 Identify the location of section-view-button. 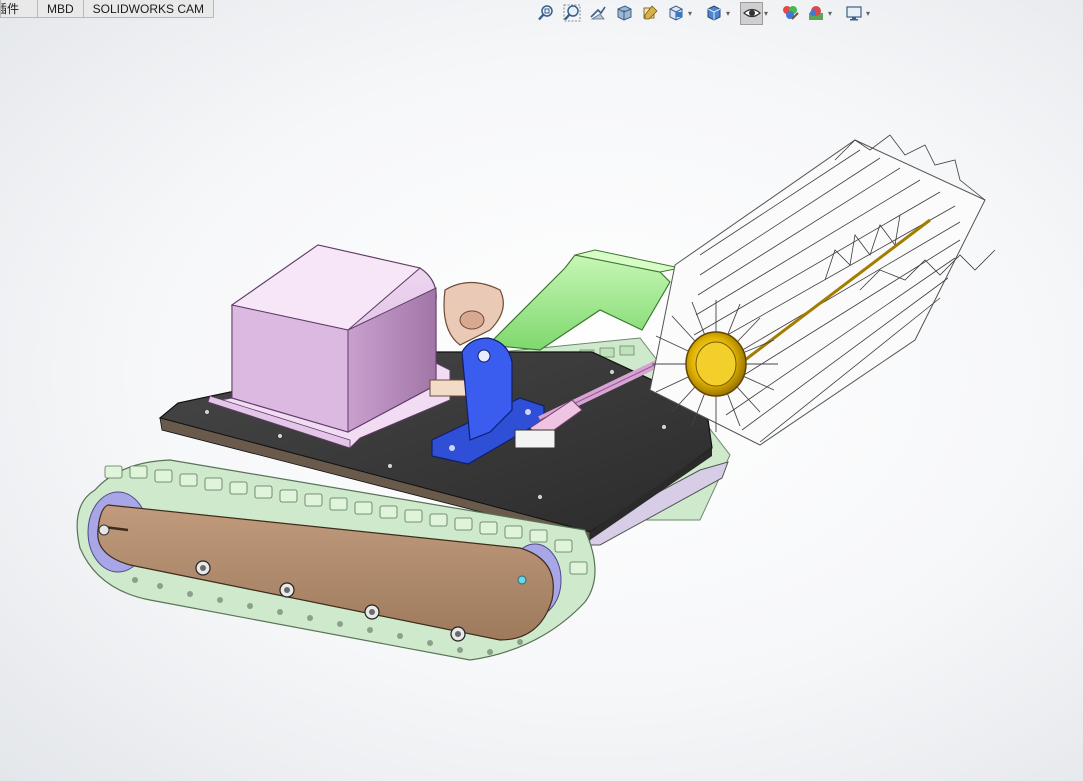
(623, 13).